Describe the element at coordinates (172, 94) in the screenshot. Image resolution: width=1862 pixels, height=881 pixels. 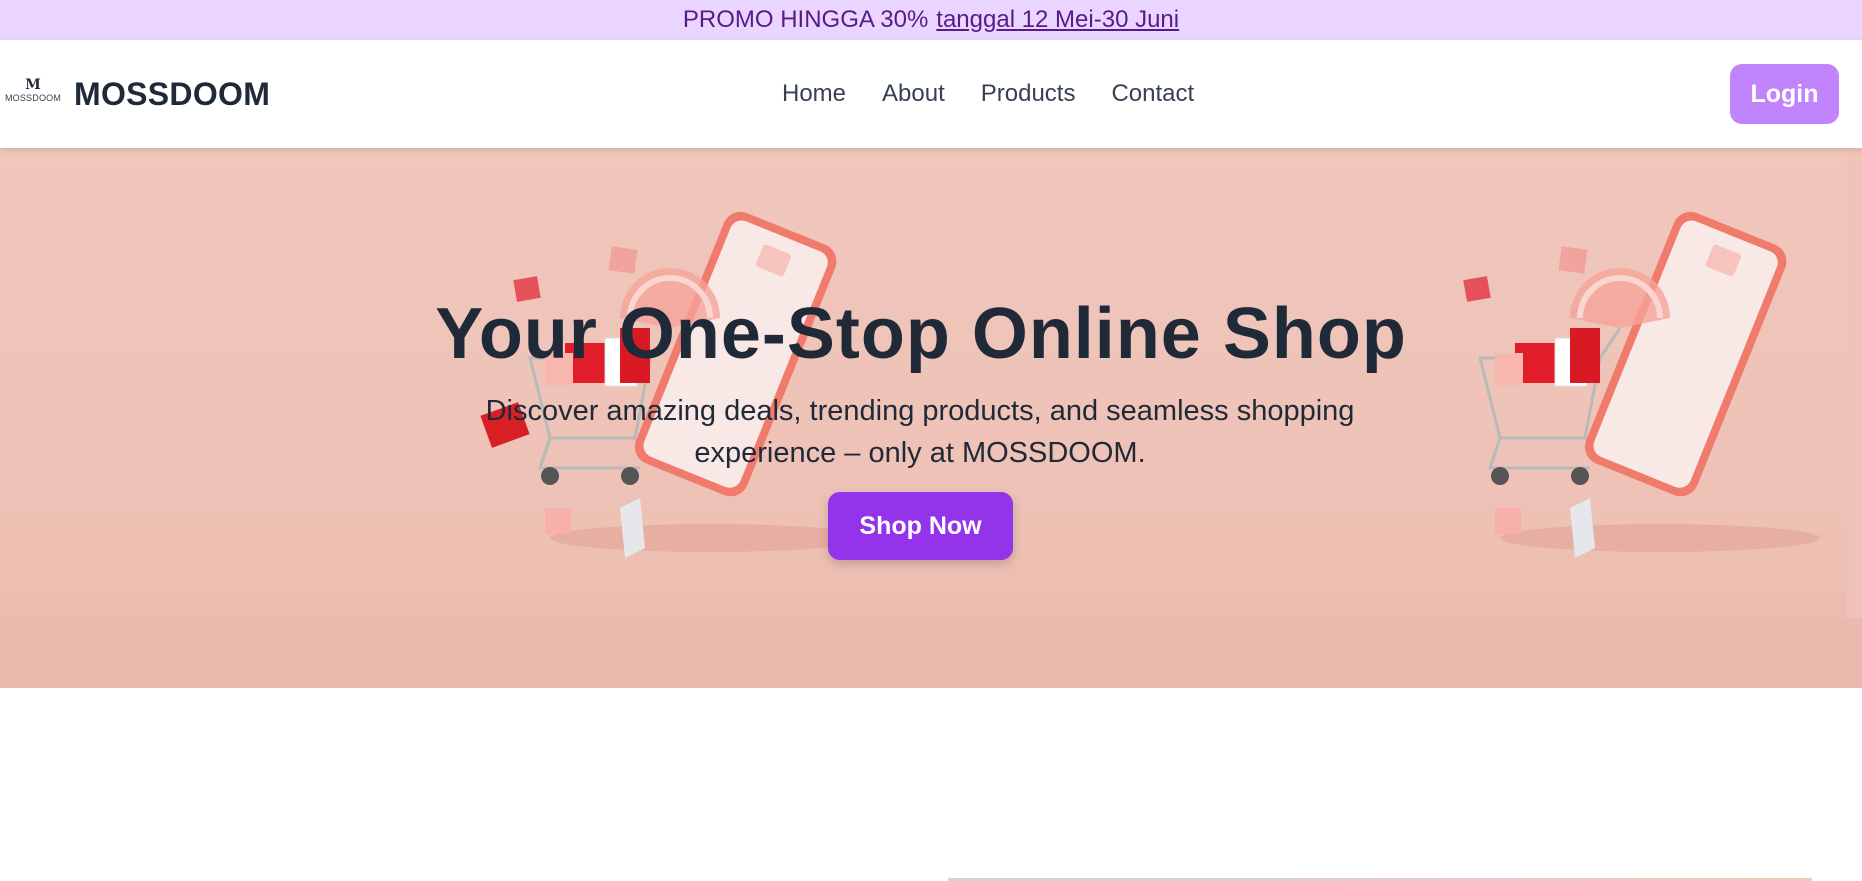
I see `brand-name: MOSSDOOM` at that location.